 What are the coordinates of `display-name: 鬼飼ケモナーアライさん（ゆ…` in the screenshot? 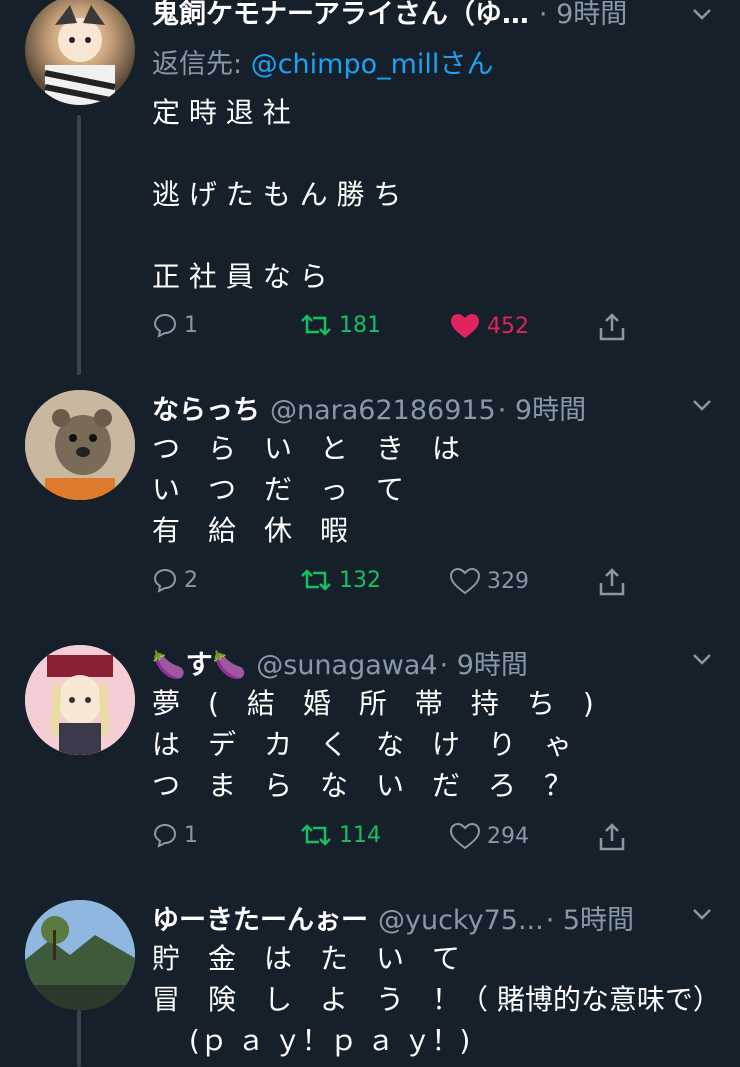 It's located at (340, 15).